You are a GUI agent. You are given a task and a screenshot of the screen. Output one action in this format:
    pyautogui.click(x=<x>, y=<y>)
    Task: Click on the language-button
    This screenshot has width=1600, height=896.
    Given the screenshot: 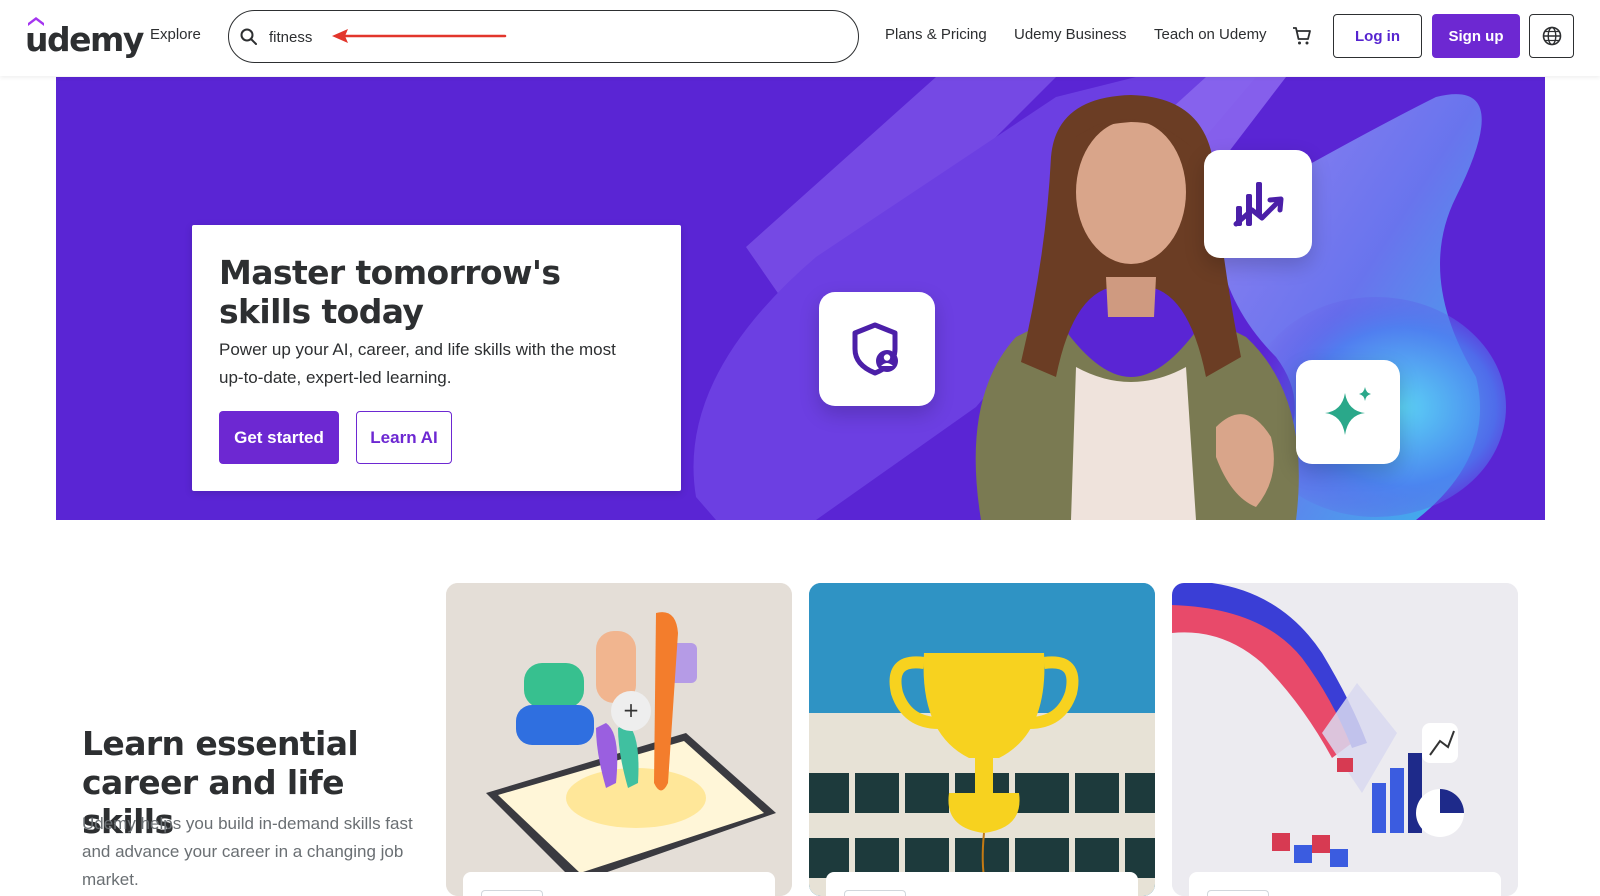 What is the action you would take?
    pyautogui.click(x=1551, y=36)
    